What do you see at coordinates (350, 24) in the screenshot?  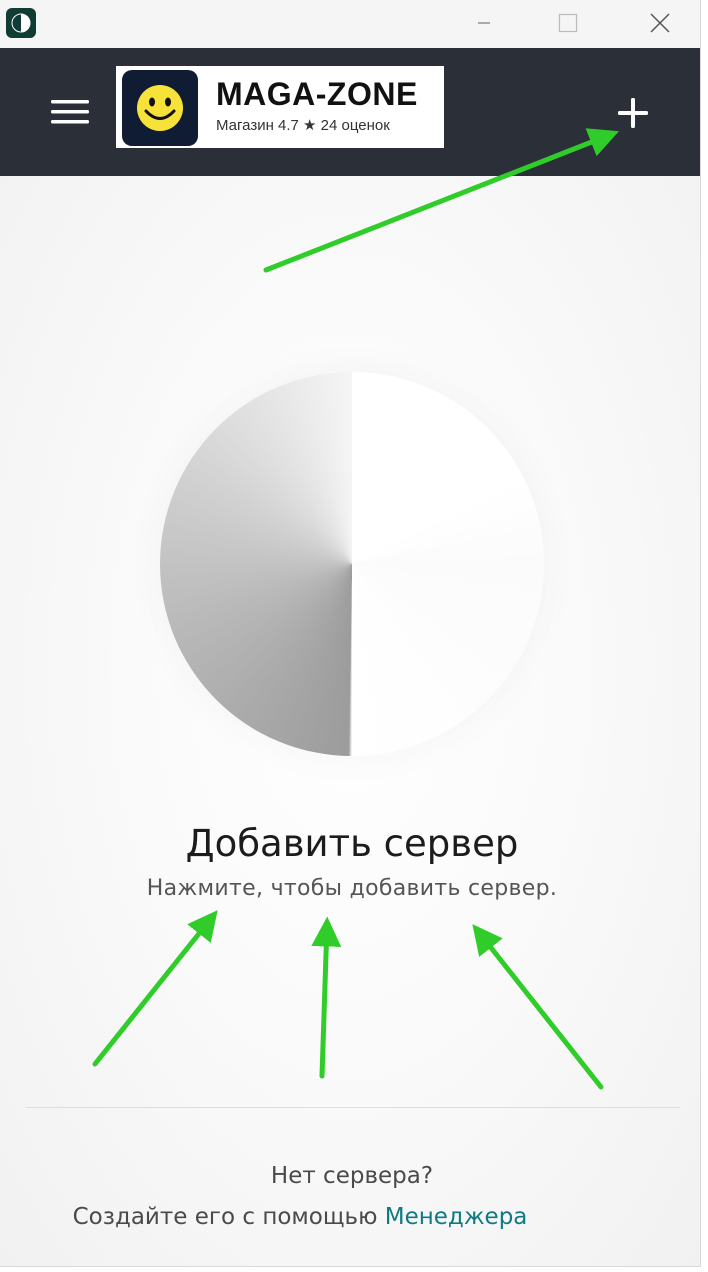 I see `title-bar` at bounding box center [350, 24].